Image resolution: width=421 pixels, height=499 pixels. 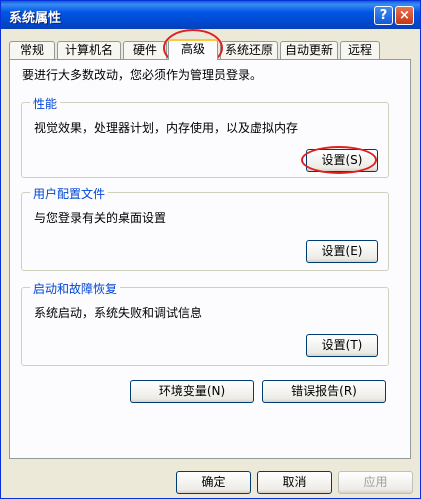 I want to click on profiles-settings-button: 设置(E), so click(x=342, y=251).